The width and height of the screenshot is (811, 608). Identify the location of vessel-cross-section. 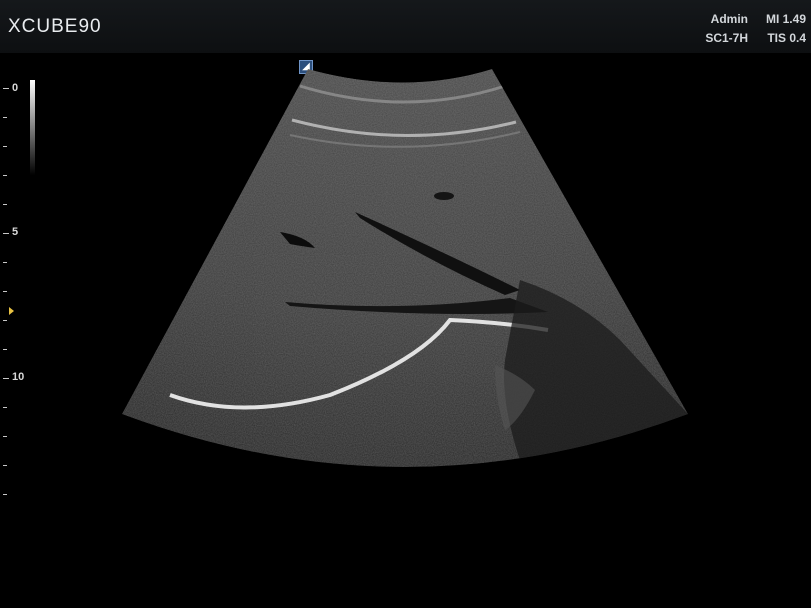
(444, 196).